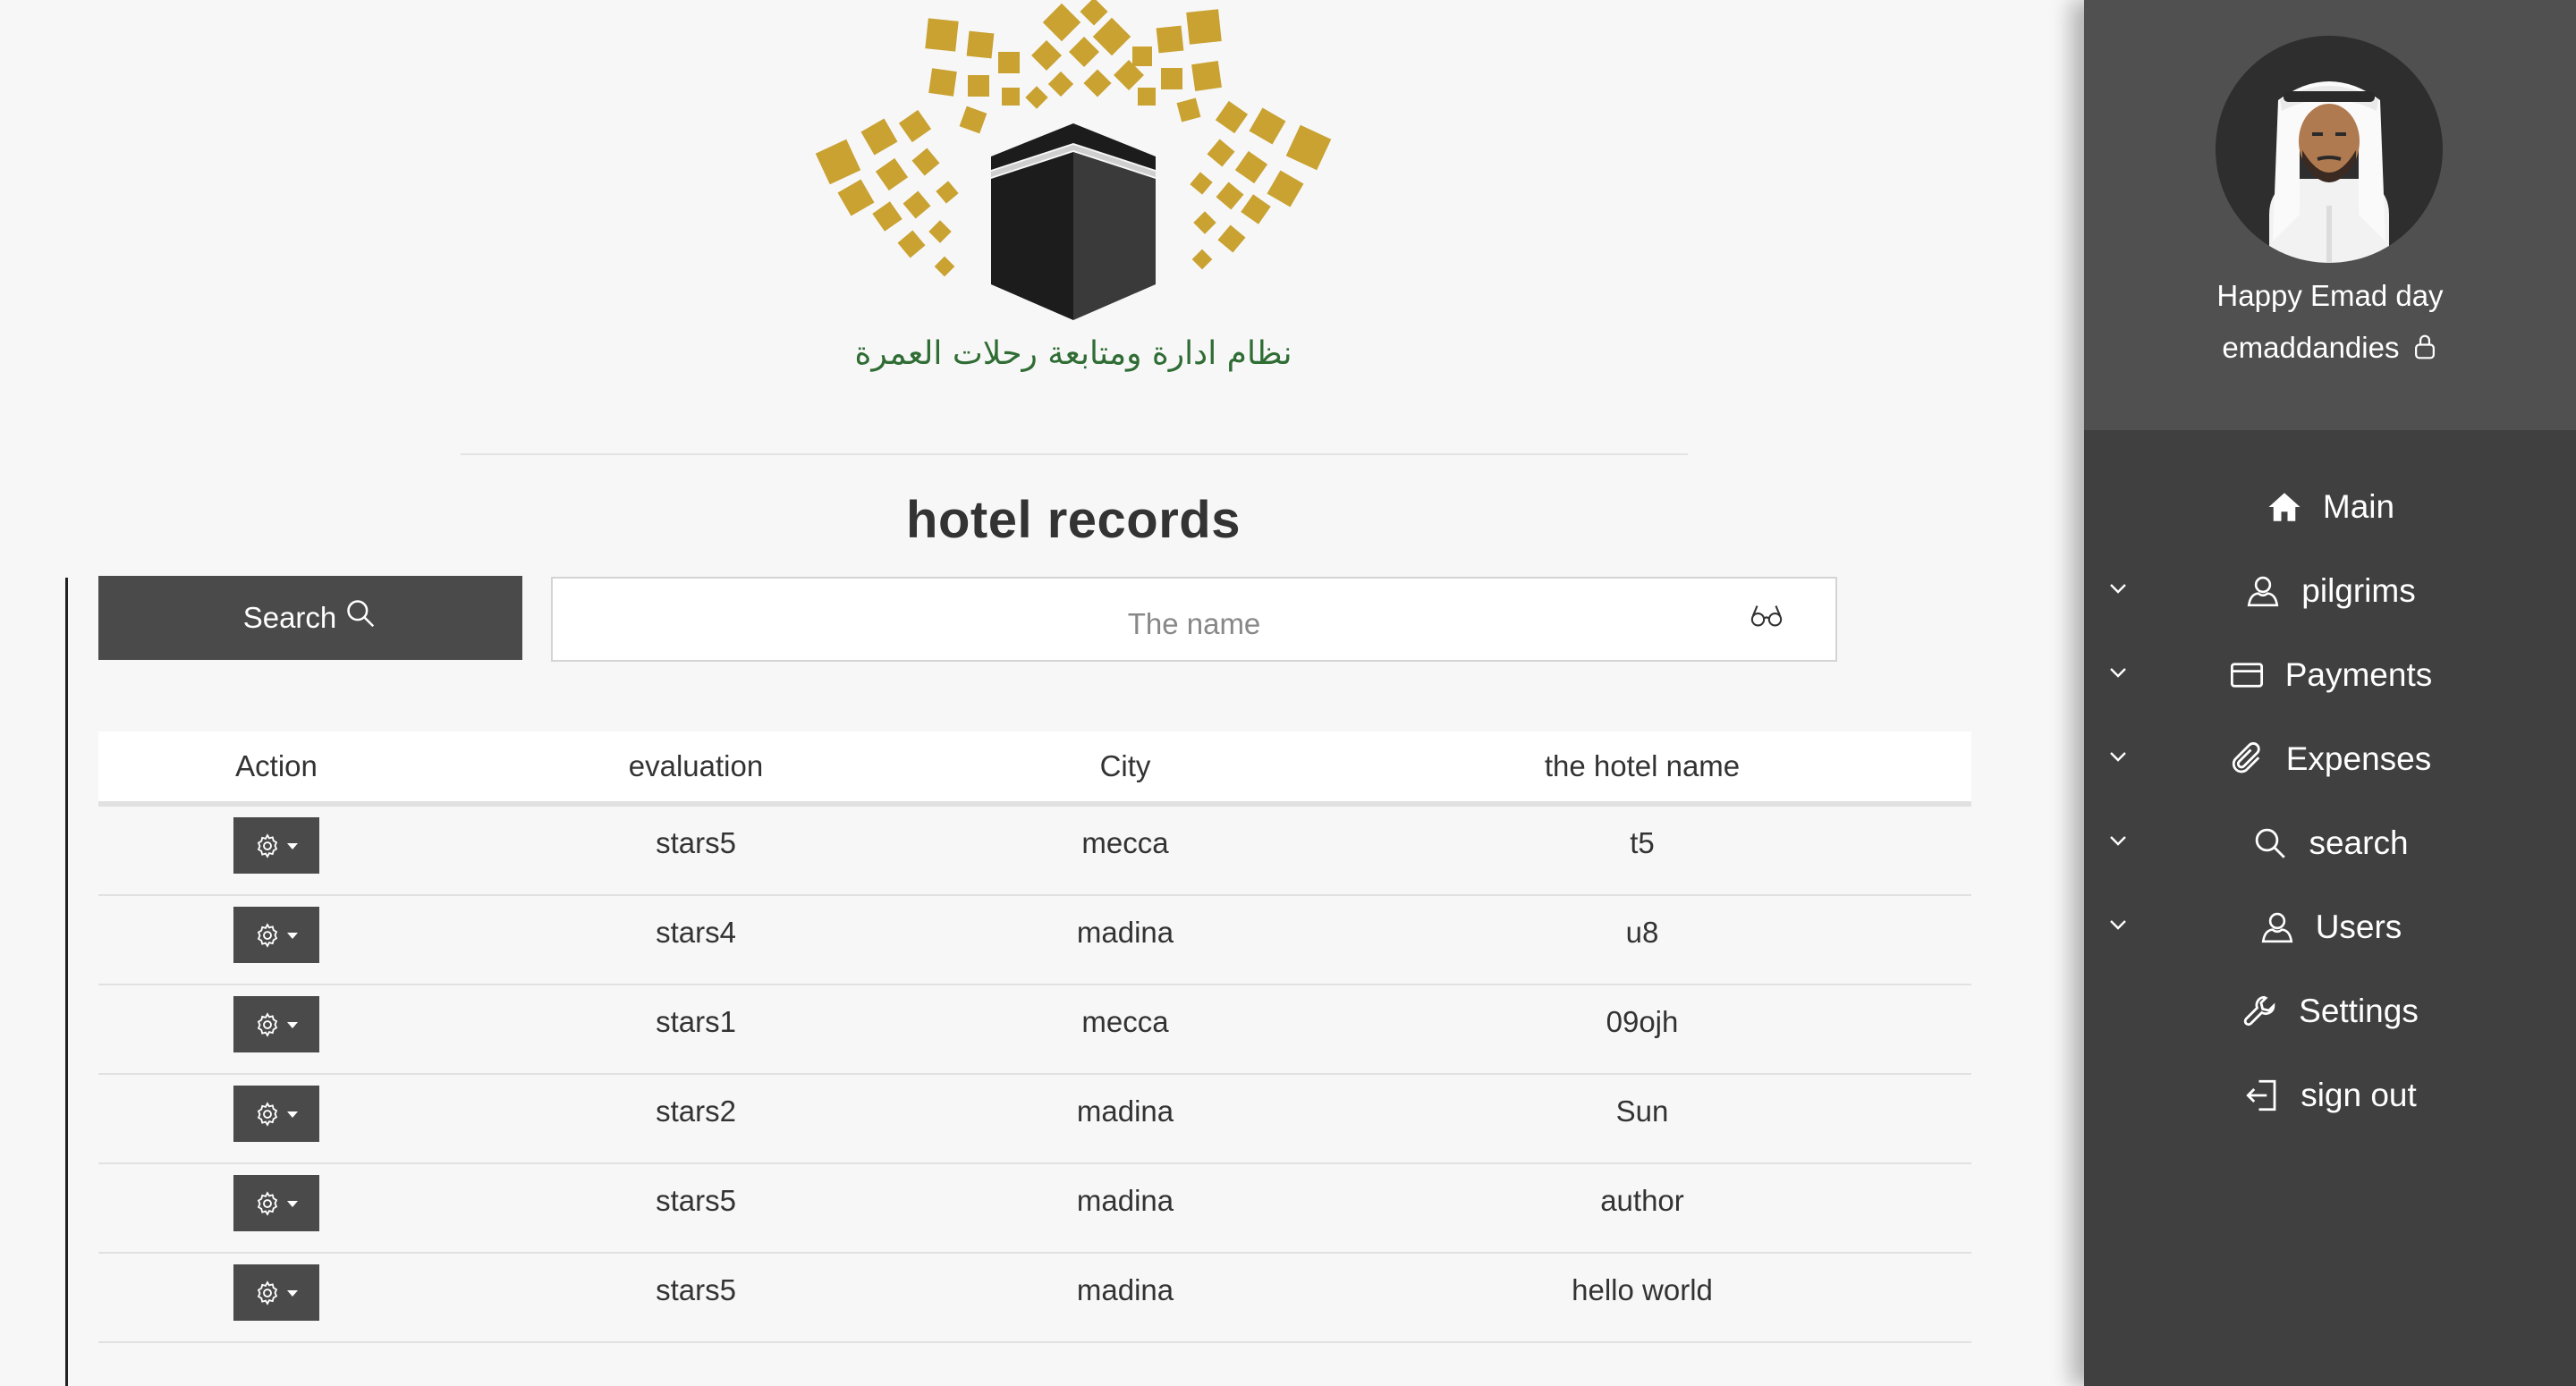 The width and height of the screenshot is (2576, 1386). I want to click on table-row: stars5 madina hello world, so click(1034, 1298).